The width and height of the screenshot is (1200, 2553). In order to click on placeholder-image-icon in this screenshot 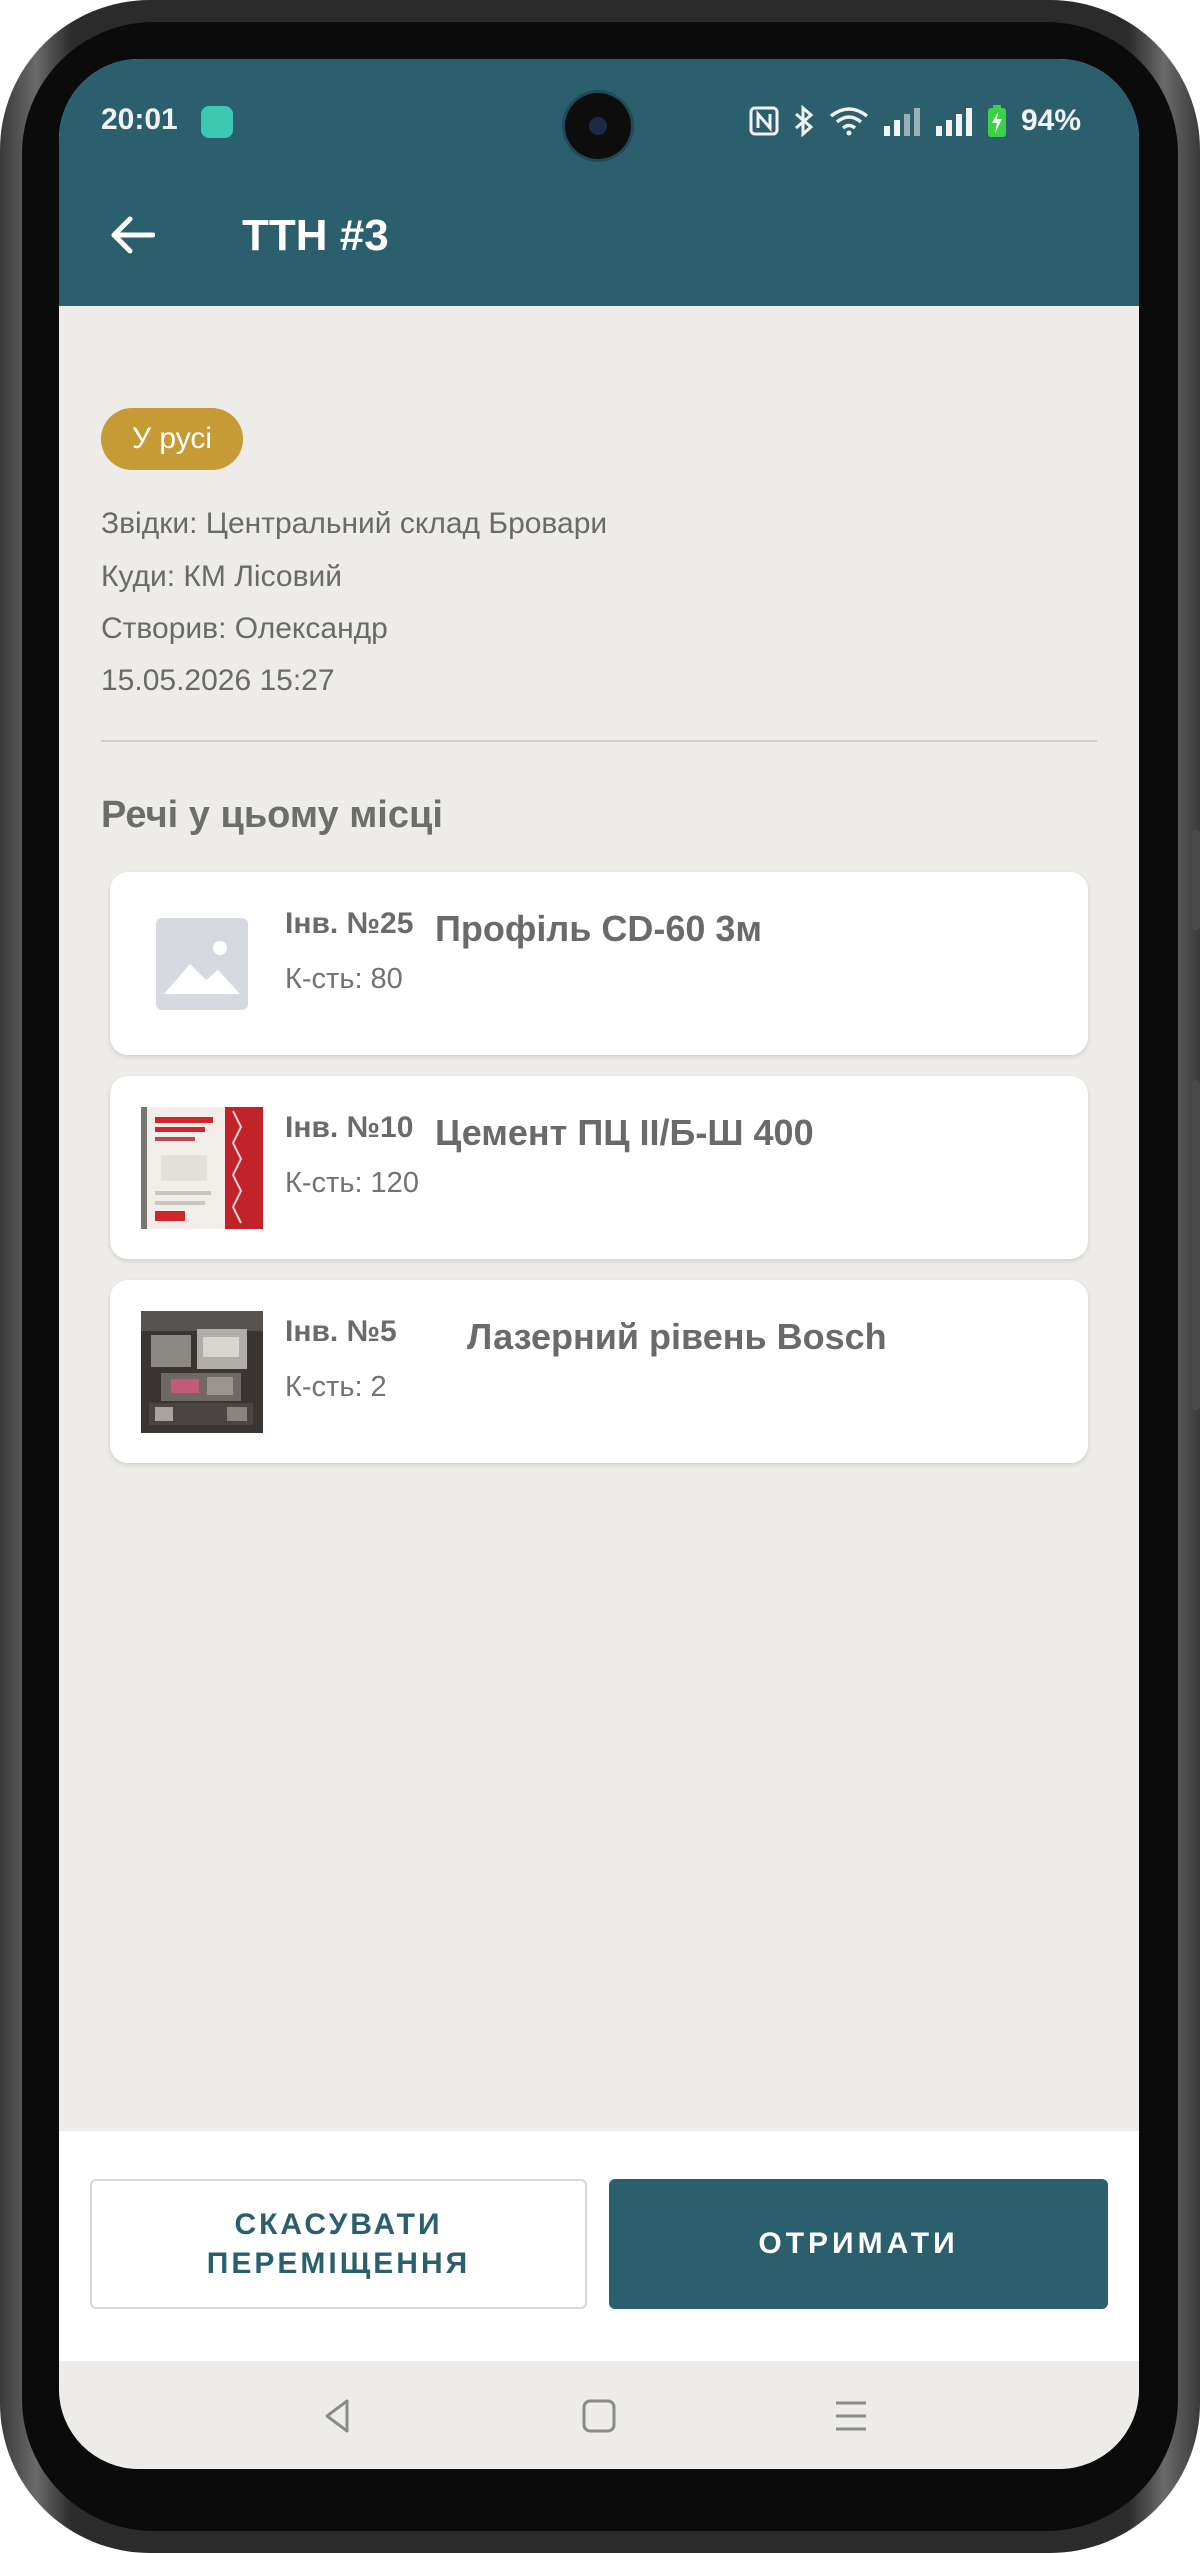, I will do `click(202, 964)`.